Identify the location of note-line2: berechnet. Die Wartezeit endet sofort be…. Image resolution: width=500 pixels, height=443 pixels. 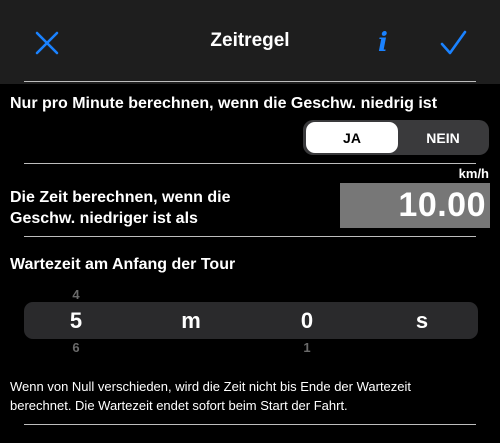
(179, 405).